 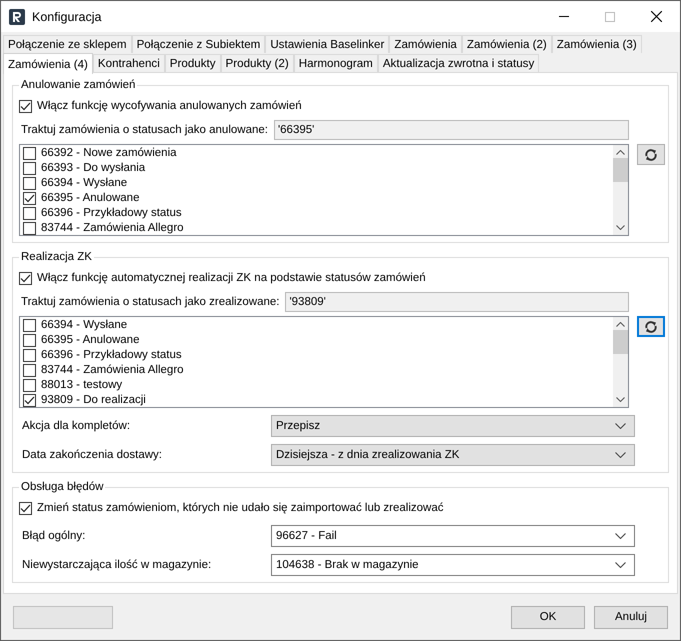 What do you see at coordinates (199, 44) in the screenshot?
I see `tab: Połączenie z Subiektem` at bounding box center [199, 44].